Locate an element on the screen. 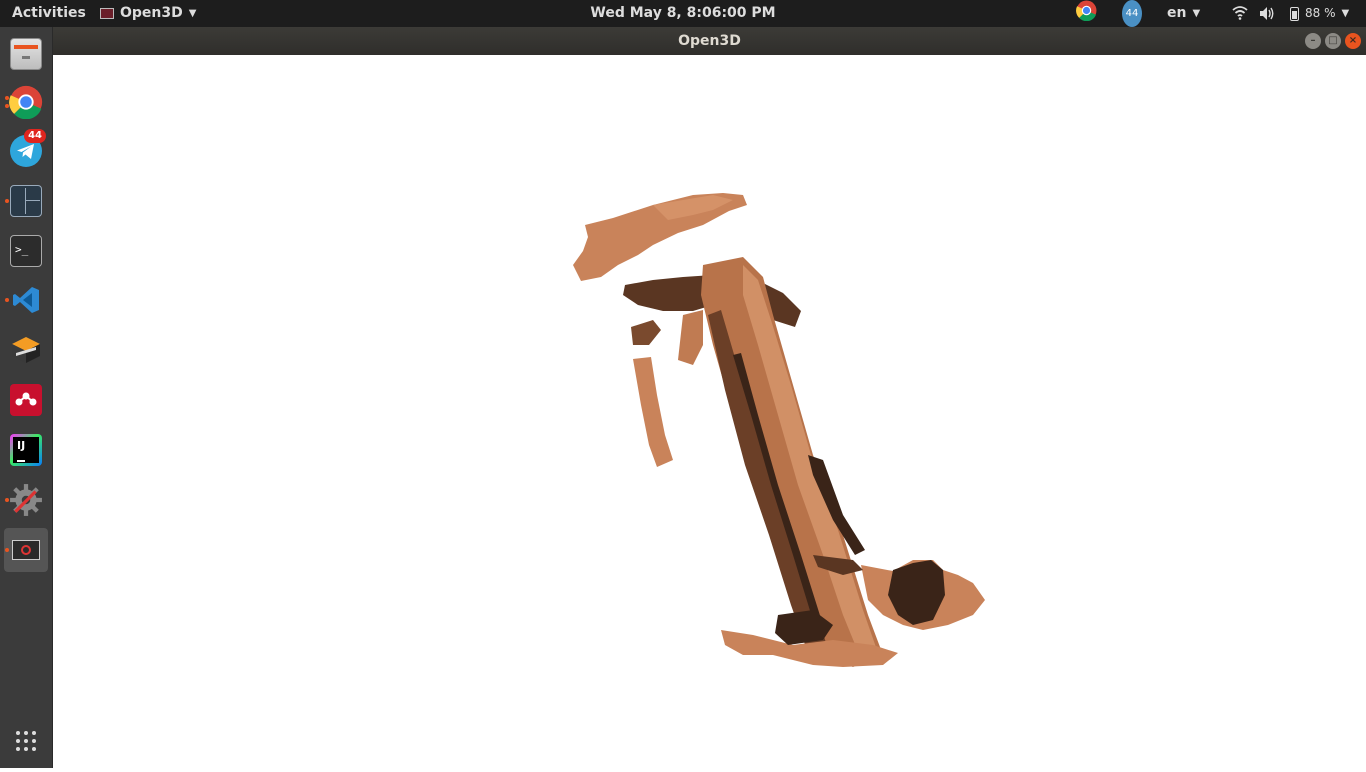  minimize-icon: – is located at coordinates (1313, 41).